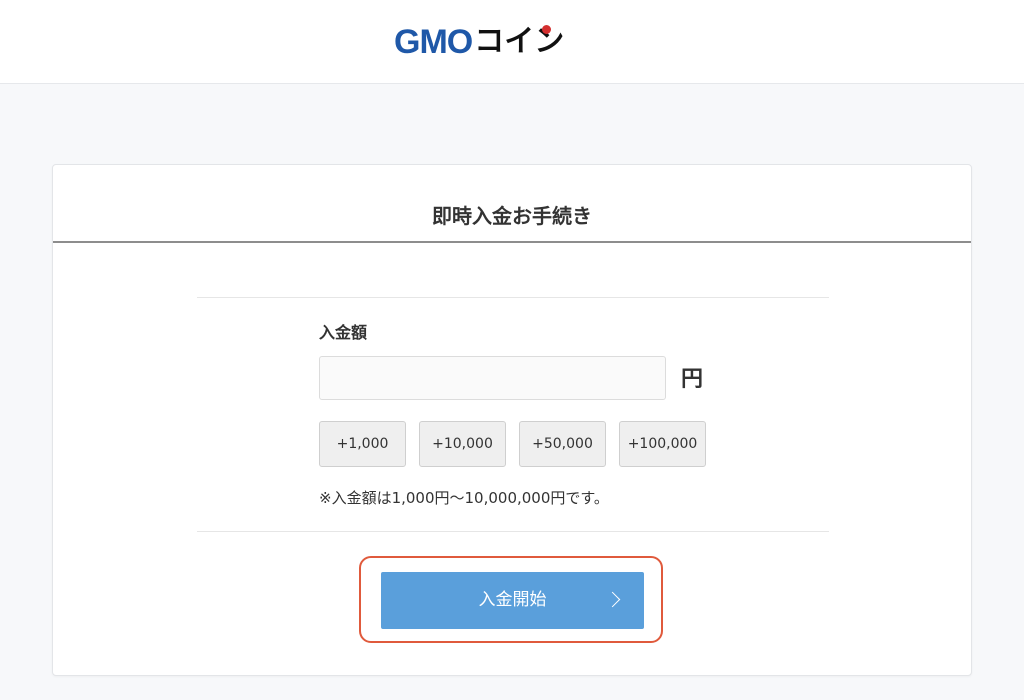 The image size is (1024, 700). Describe the element at coordinates (362, 444) in the screenshot. I see `add-1000-button: +1,000` at that location.